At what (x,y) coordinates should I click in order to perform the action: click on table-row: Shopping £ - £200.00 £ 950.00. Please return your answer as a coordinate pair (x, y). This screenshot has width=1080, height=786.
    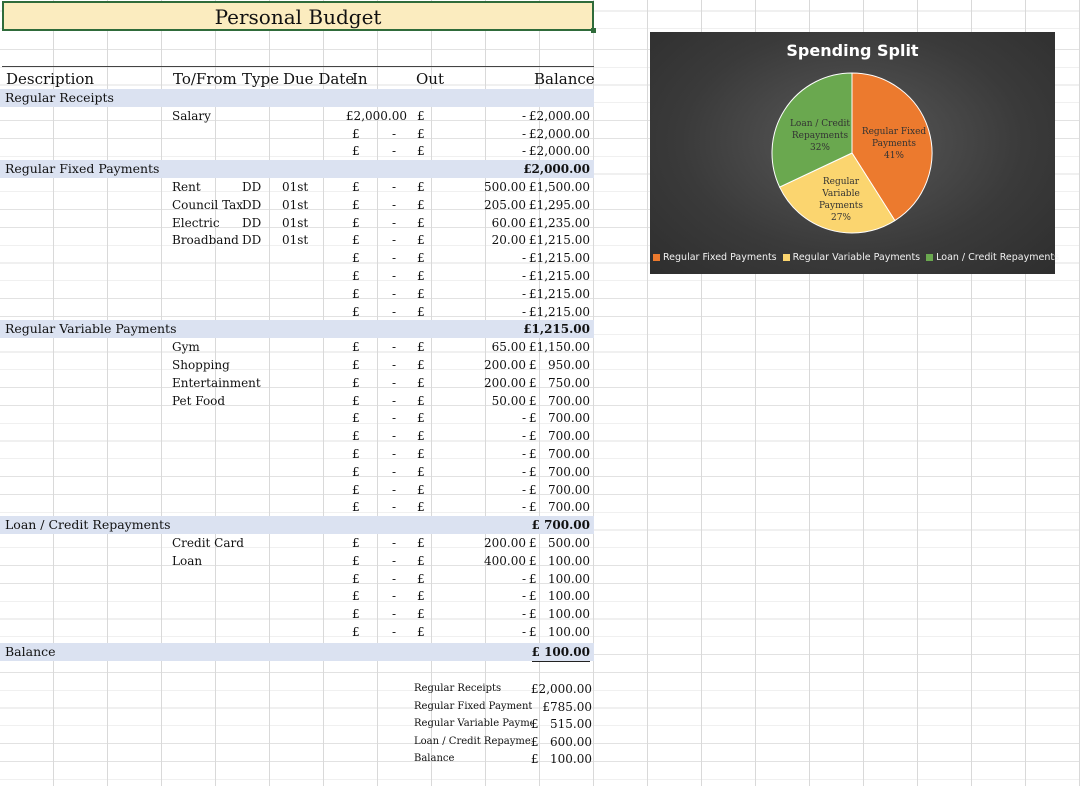
    Looking at the image, I should click on (297, 365).